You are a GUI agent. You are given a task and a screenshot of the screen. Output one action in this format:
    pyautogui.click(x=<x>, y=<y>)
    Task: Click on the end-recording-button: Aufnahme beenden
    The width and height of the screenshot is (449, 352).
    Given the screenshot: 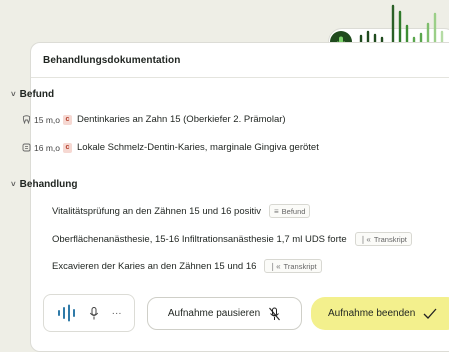 What is the action you would take?
    pyautogui.click(x=380, y=313)
    